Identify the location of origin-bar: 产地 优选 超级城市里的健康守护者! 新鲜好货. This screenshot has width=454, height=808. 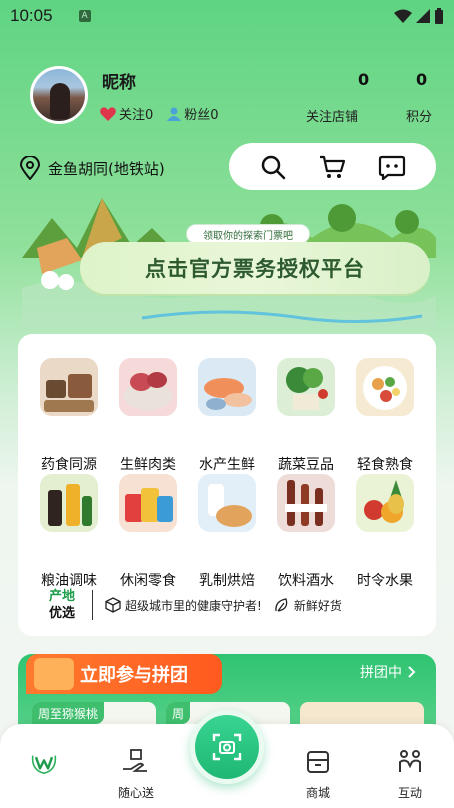
(232, 605).